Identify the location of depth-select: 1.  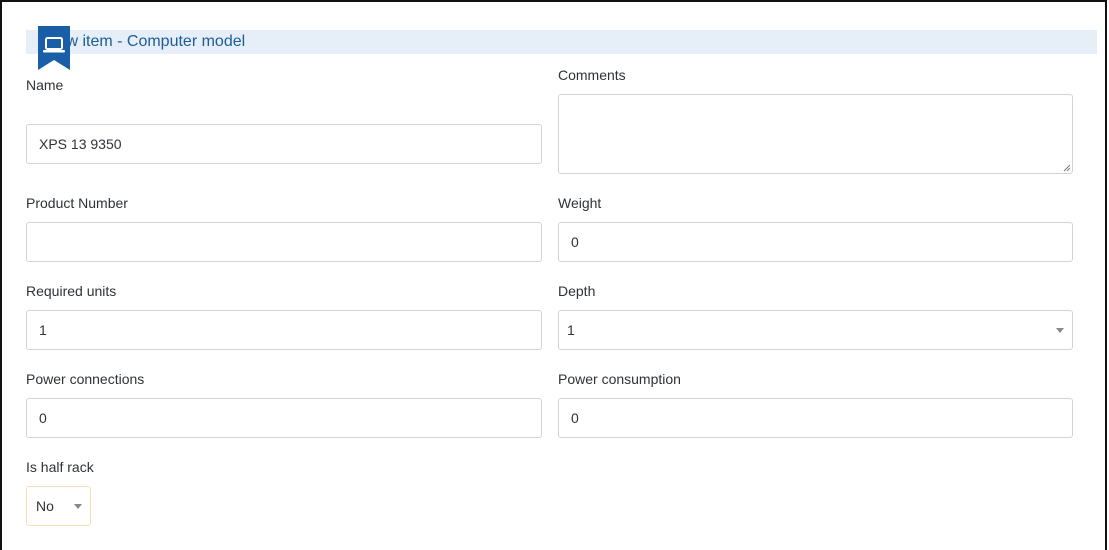
(815, 330).